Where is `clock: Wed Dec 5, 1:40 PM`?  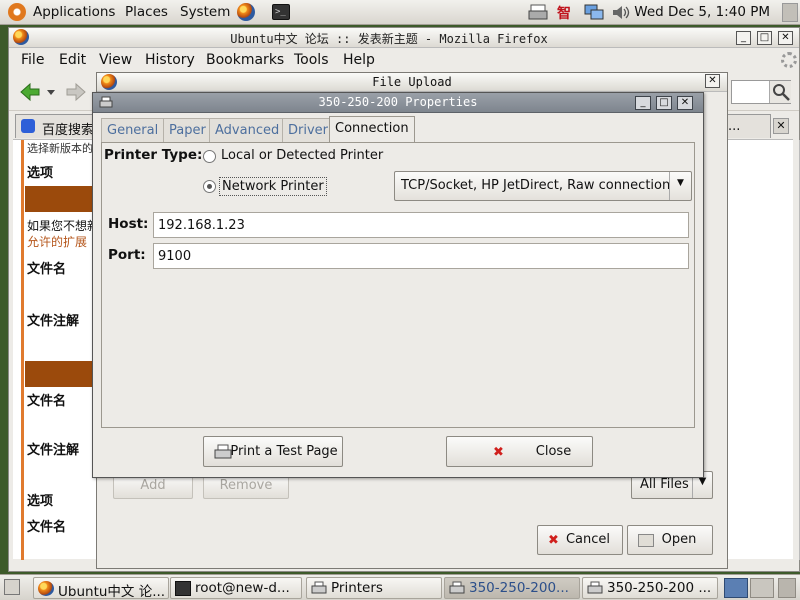
clock: Wed Dec 5, 1:40 PM is located at coordinates (702, 12).